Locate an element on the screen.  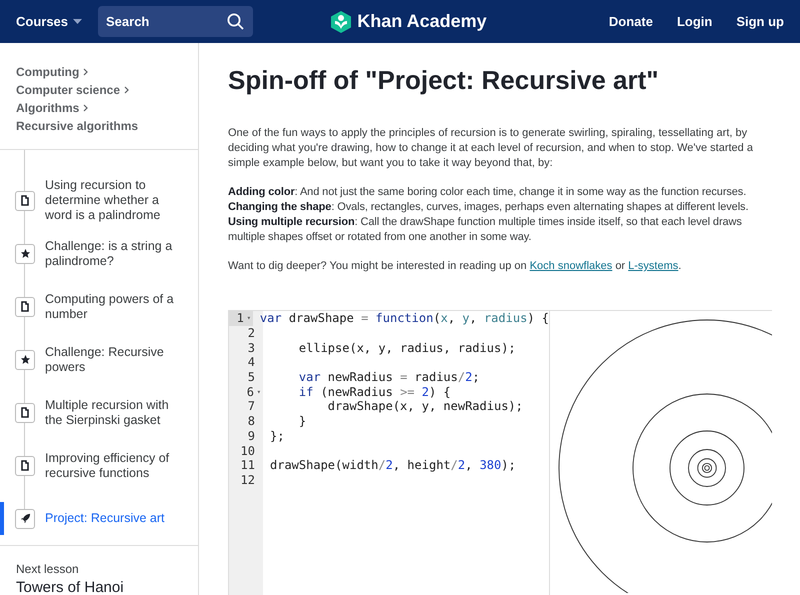
nav-link: Sign up is located at coordinates (760, 21).